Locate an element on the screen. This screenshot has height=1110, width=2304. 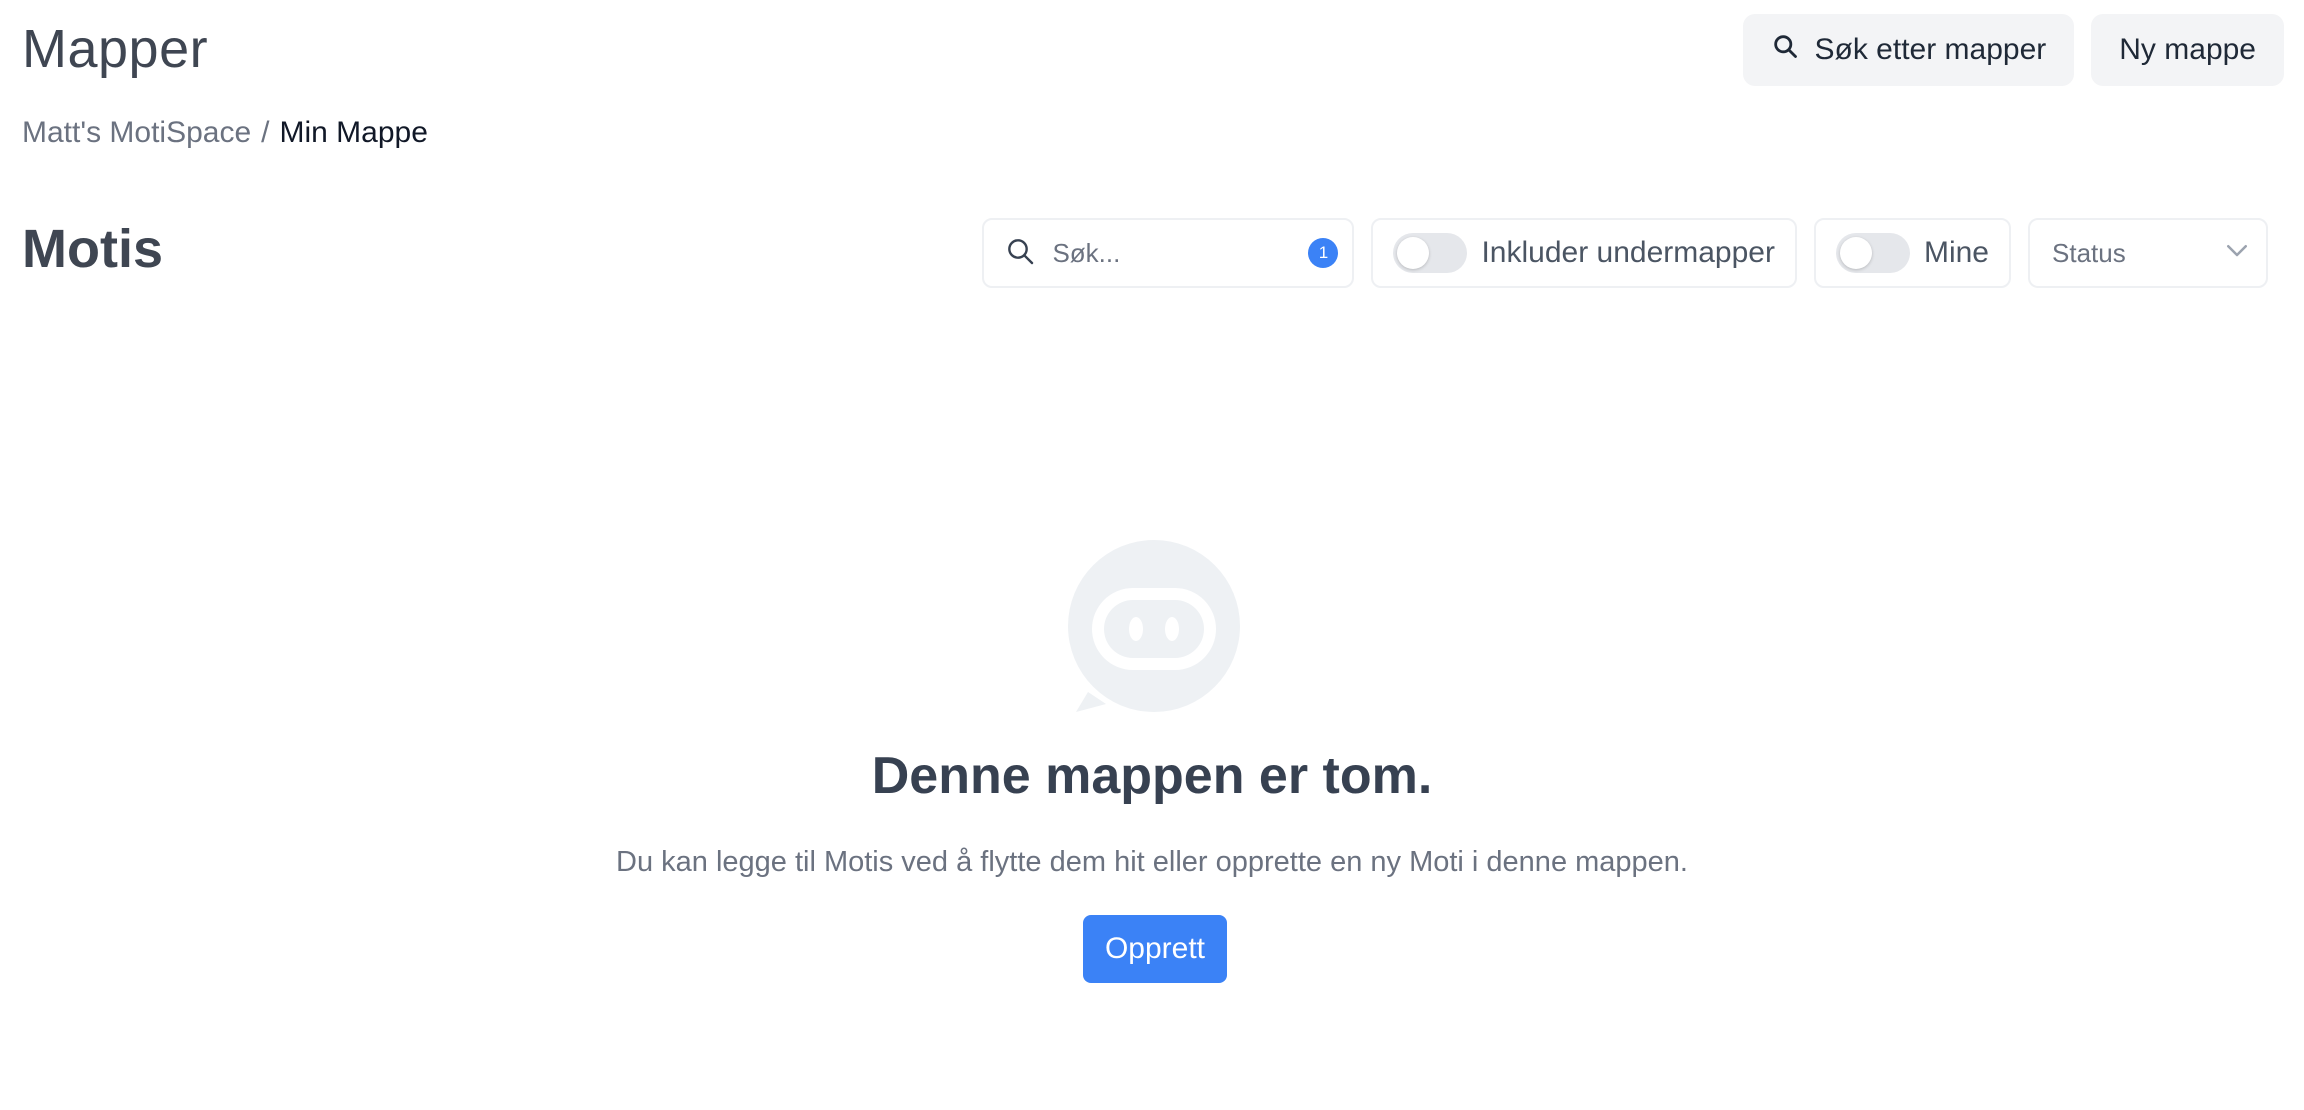
include-subfolders-toggle-chip: Inkluder undermapper is located at coordinates (1584, 253).